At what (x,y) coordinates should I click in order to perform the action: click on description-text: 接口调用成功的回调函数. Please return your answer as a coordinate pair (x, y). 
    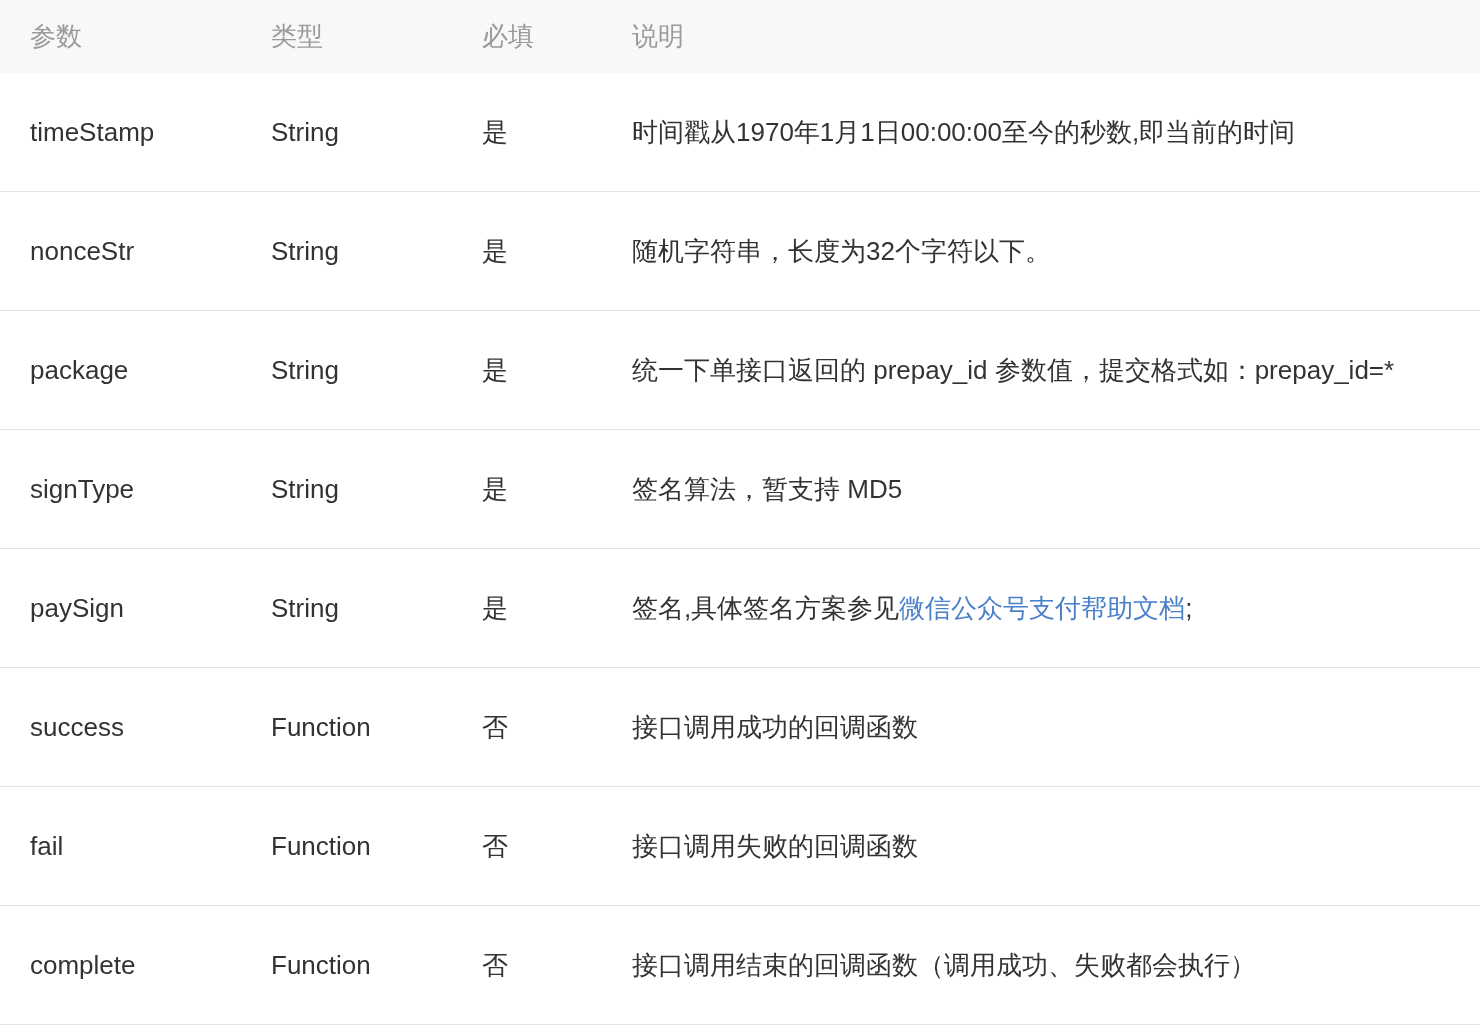
    Looking at the image, I should click on (775, 727).